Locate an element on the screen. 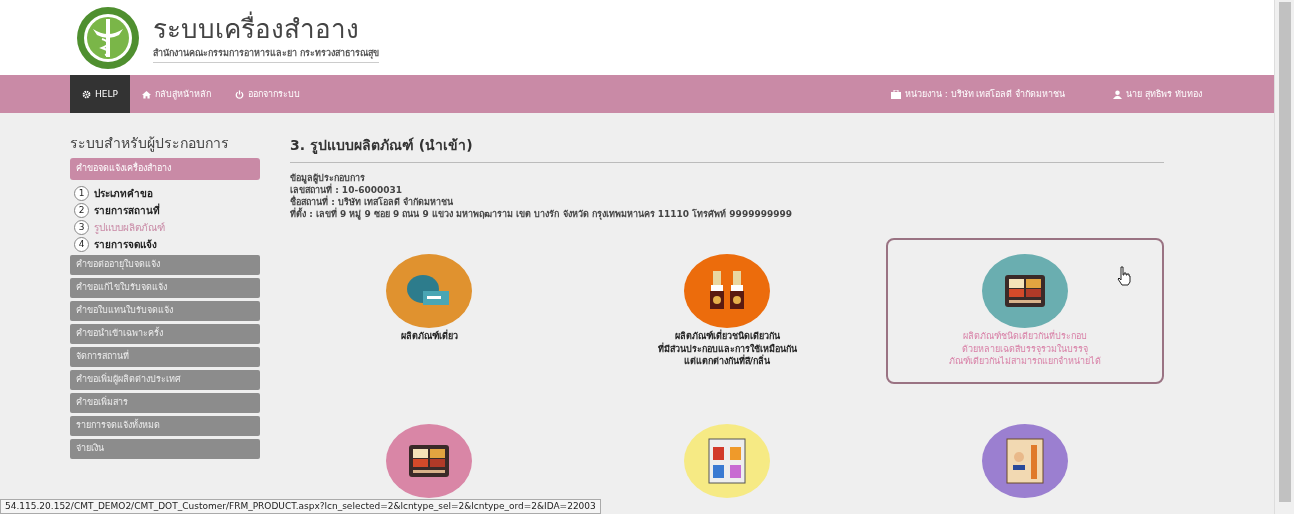 The height and width of the screenshot is (514, 1294). step-label: ประเภทคำขอ is located at coordinates (123, 193).